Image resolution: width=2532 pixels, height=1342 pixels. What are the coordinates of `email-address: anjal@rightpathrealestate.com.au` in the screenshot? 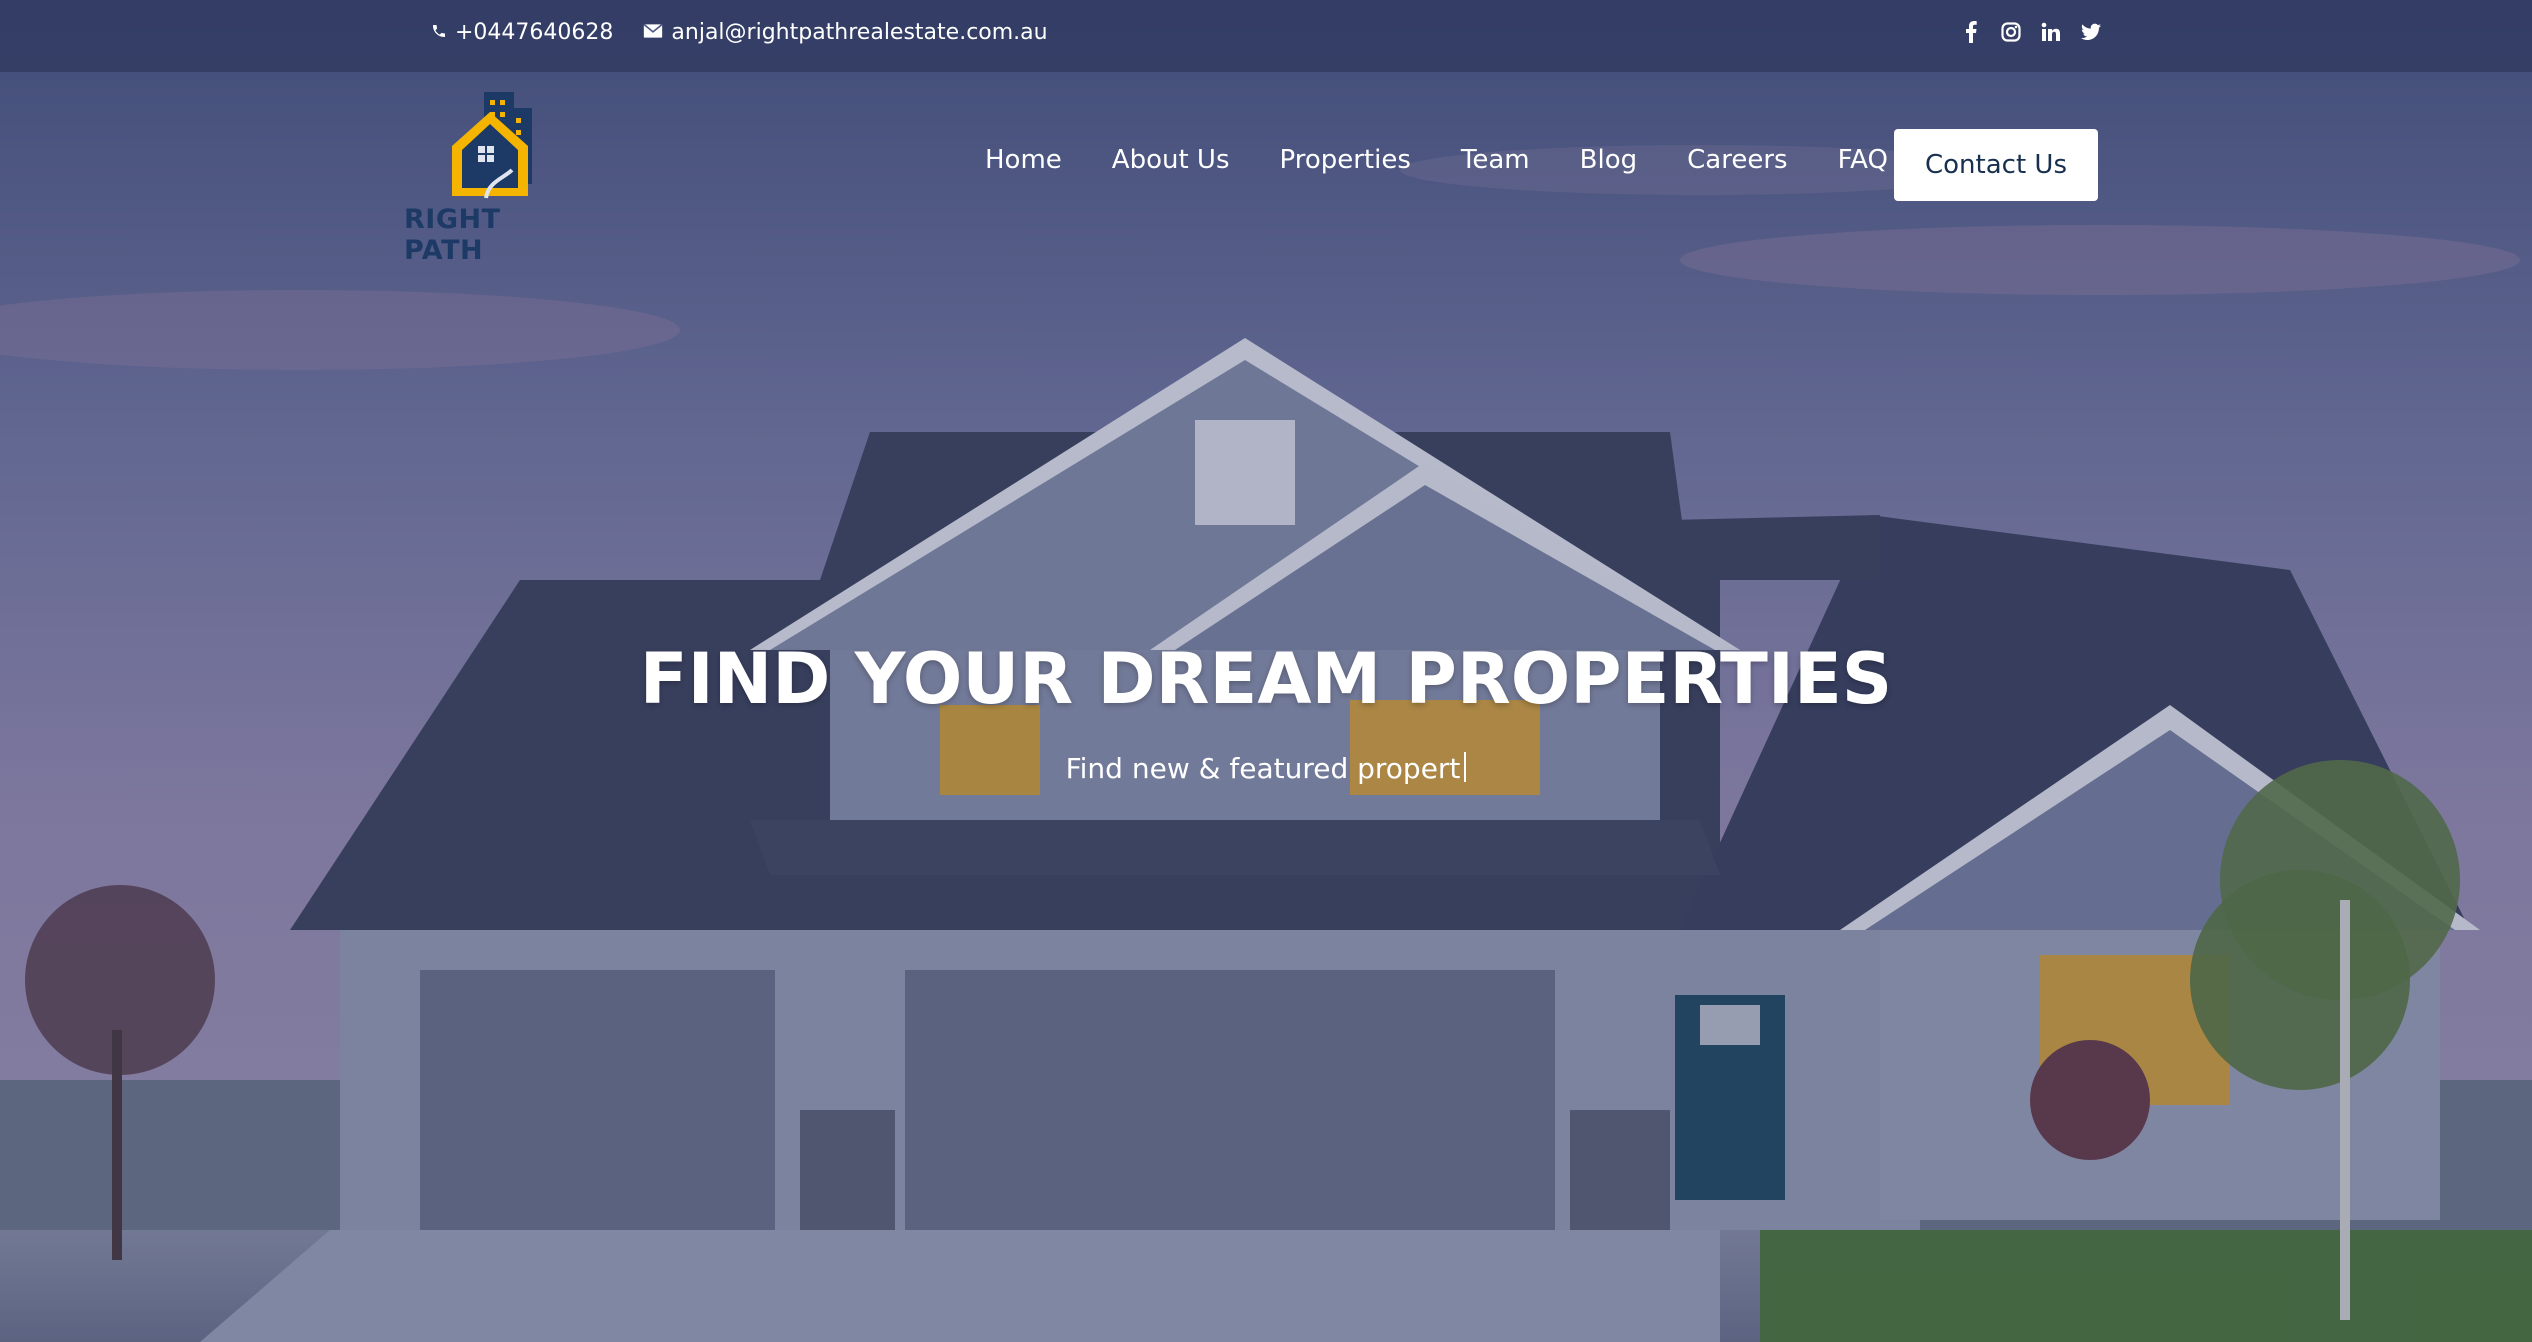 It's located at (859, 32).